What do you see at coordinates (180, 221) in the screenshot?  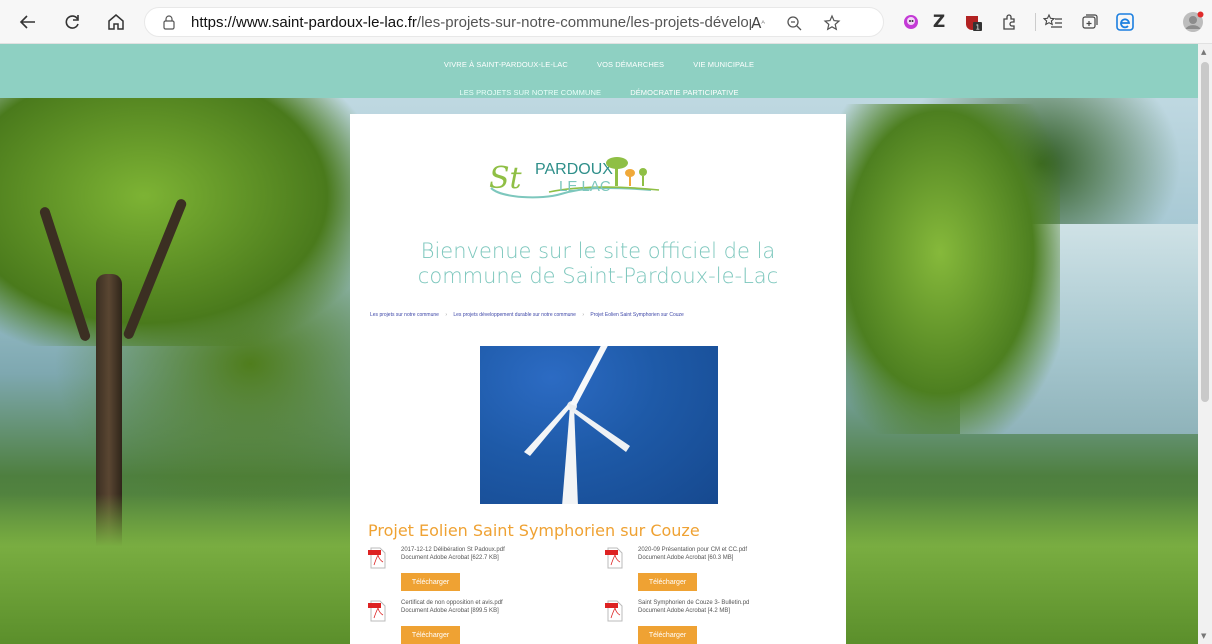 I see `tree-canopy-left` at bounding box center [180, 221].